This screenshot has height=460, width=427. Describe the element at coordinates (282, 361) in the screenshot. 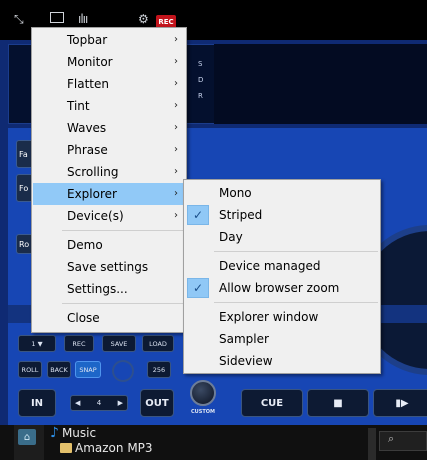

I see `menu-item-sideview: Sideview` at that location.